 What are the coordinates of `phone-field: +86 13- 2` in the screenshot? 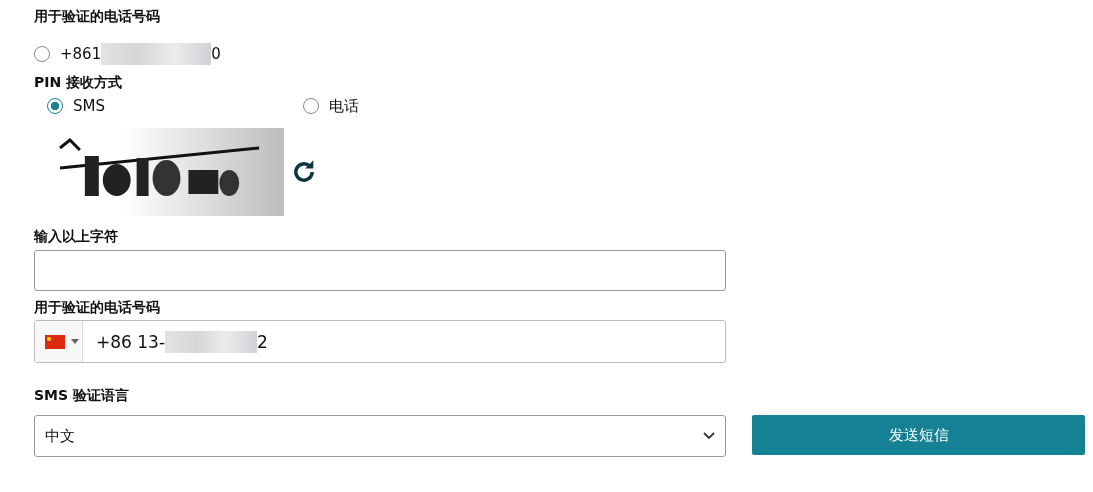 It's located at (380, 341).